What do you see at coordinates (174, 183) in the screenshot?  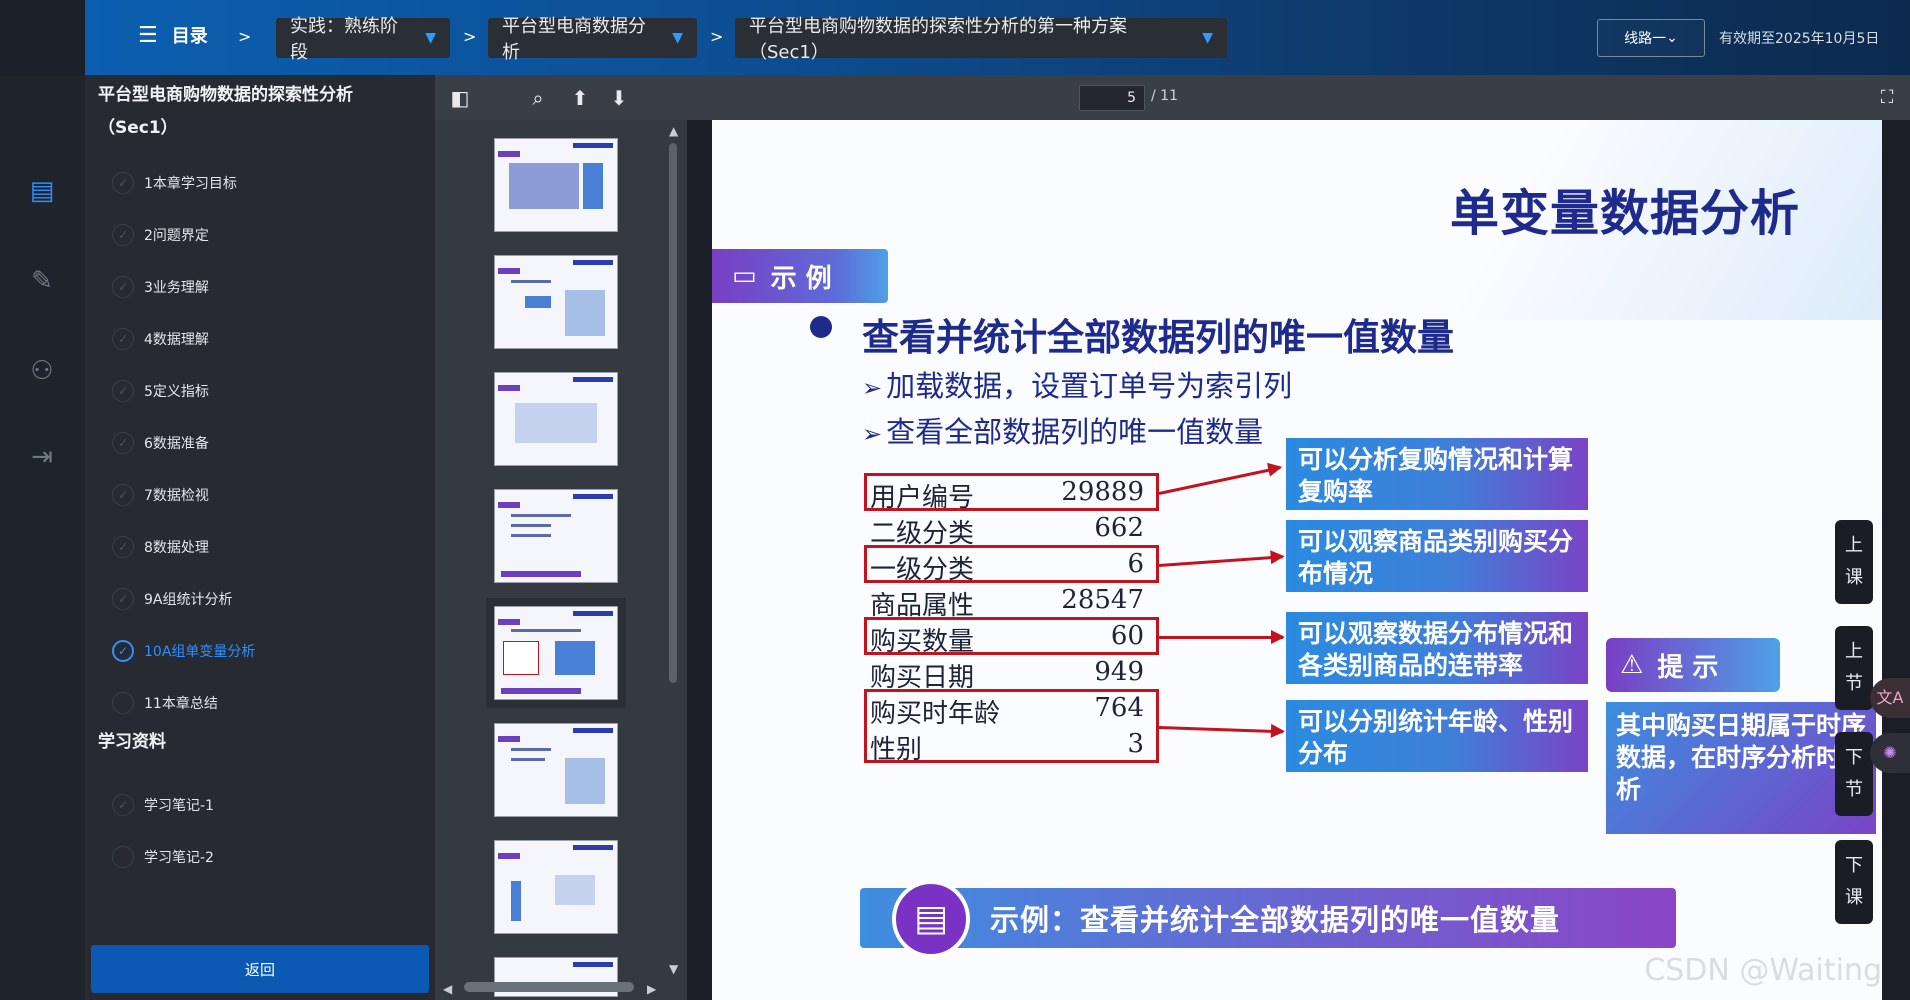 I see `chapter-item: ✓ 1本章学习目标` at bounding box center [174, 183].